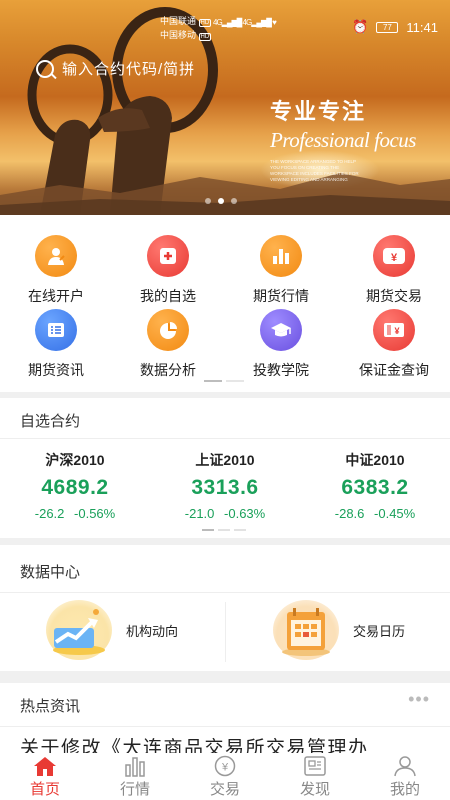 This screenshot has width=450, height=800. I want to click on menu-label: 投教学院, so click(281, 370).